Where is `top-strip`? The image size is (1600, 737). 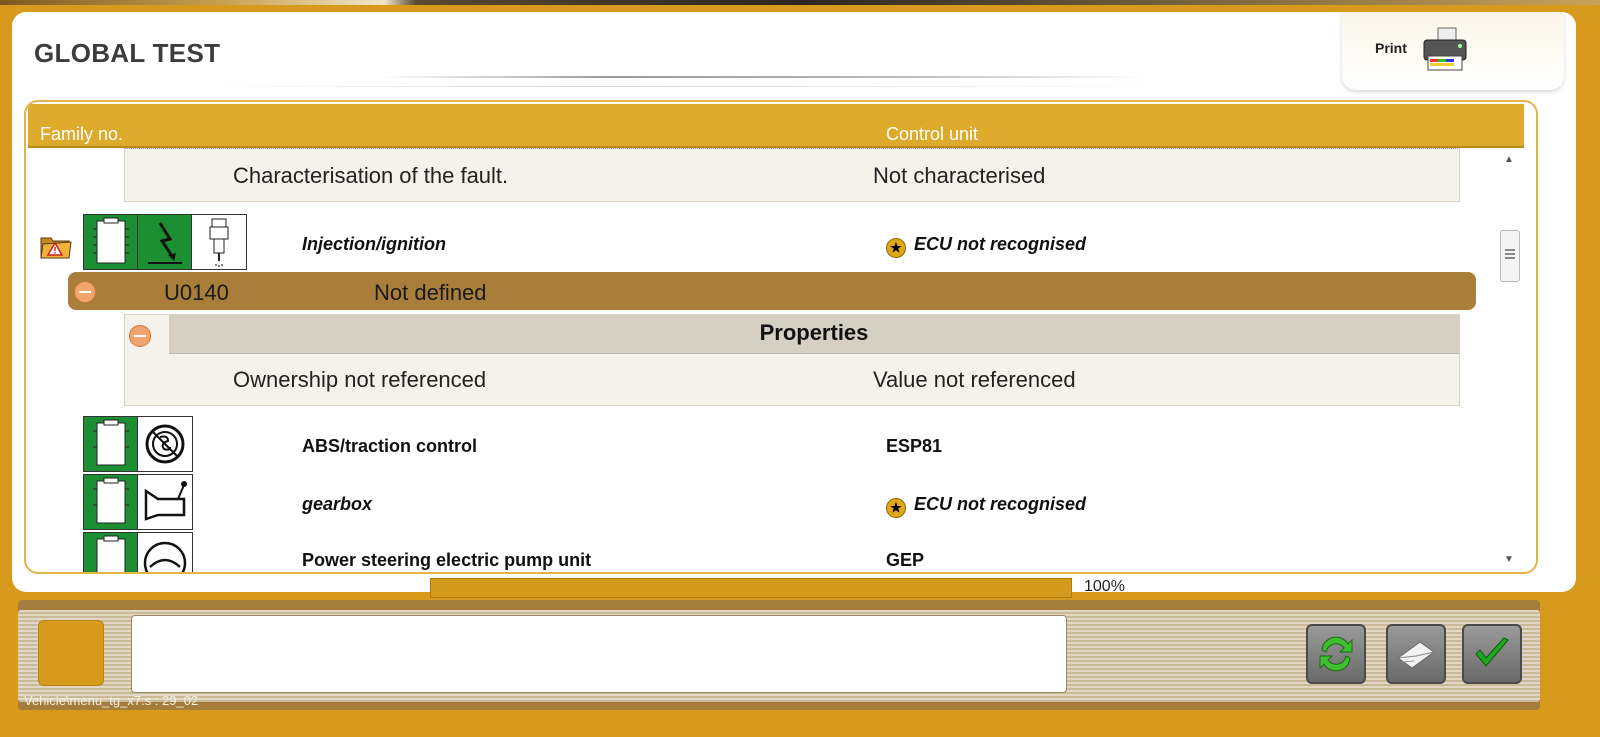 top-strip is located at coordinates (800, 2).